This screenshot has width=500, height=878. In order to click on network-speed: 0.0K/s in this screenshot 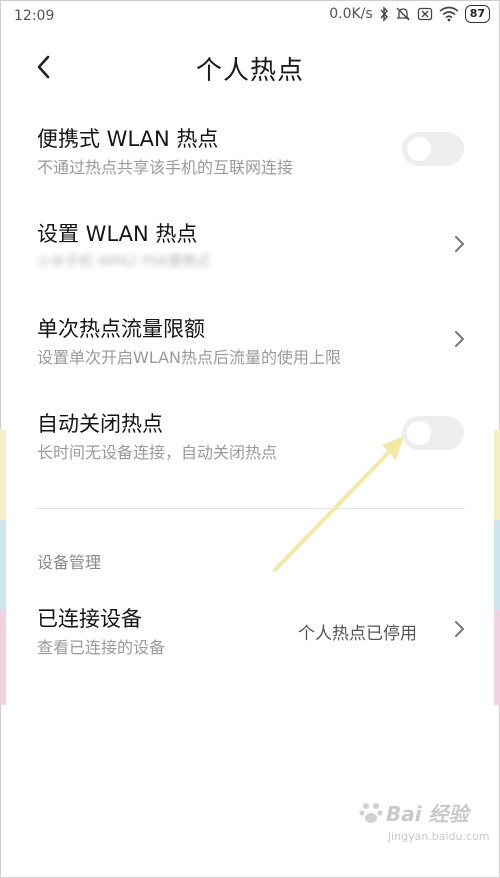, I will do `click(351, 14)`.